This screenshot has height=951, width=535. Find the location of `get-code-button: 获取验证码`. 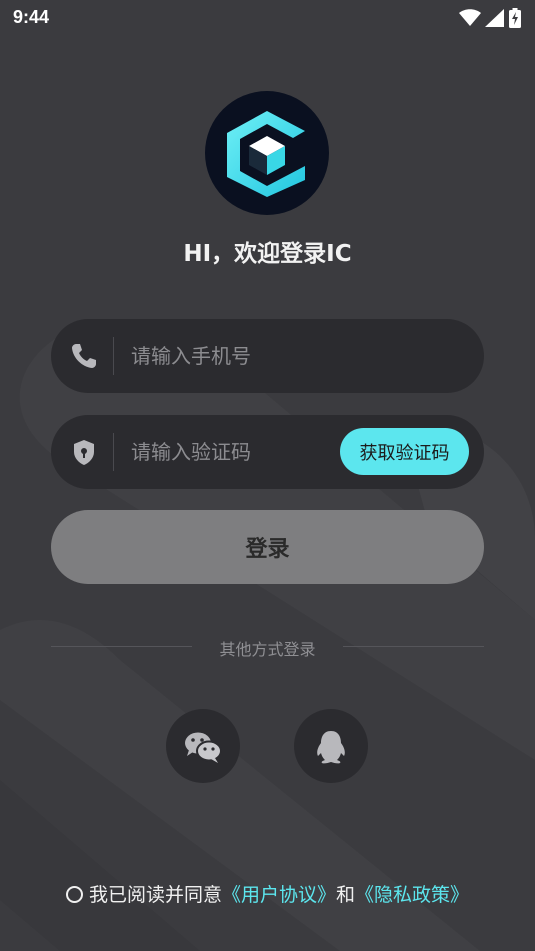

get-code-button: 获取验证码 is located at coordinates (404, 451).